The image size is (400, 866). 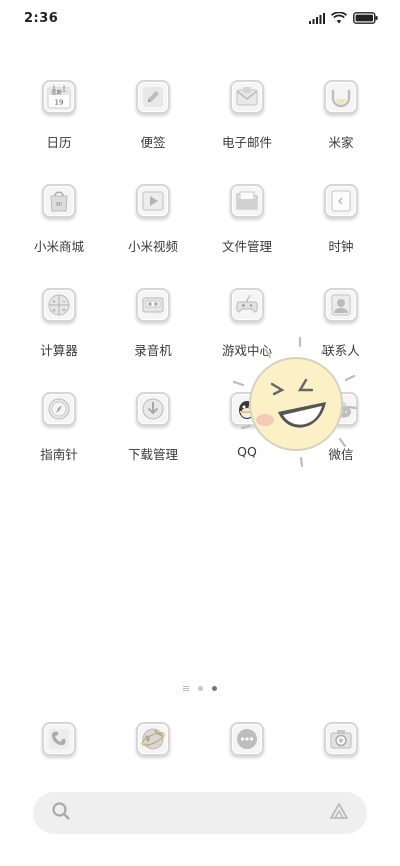 What do you see at coordinates (59, 142) in the screenshot?
I see `app-label: 日历` at bounding box center [59, 142].